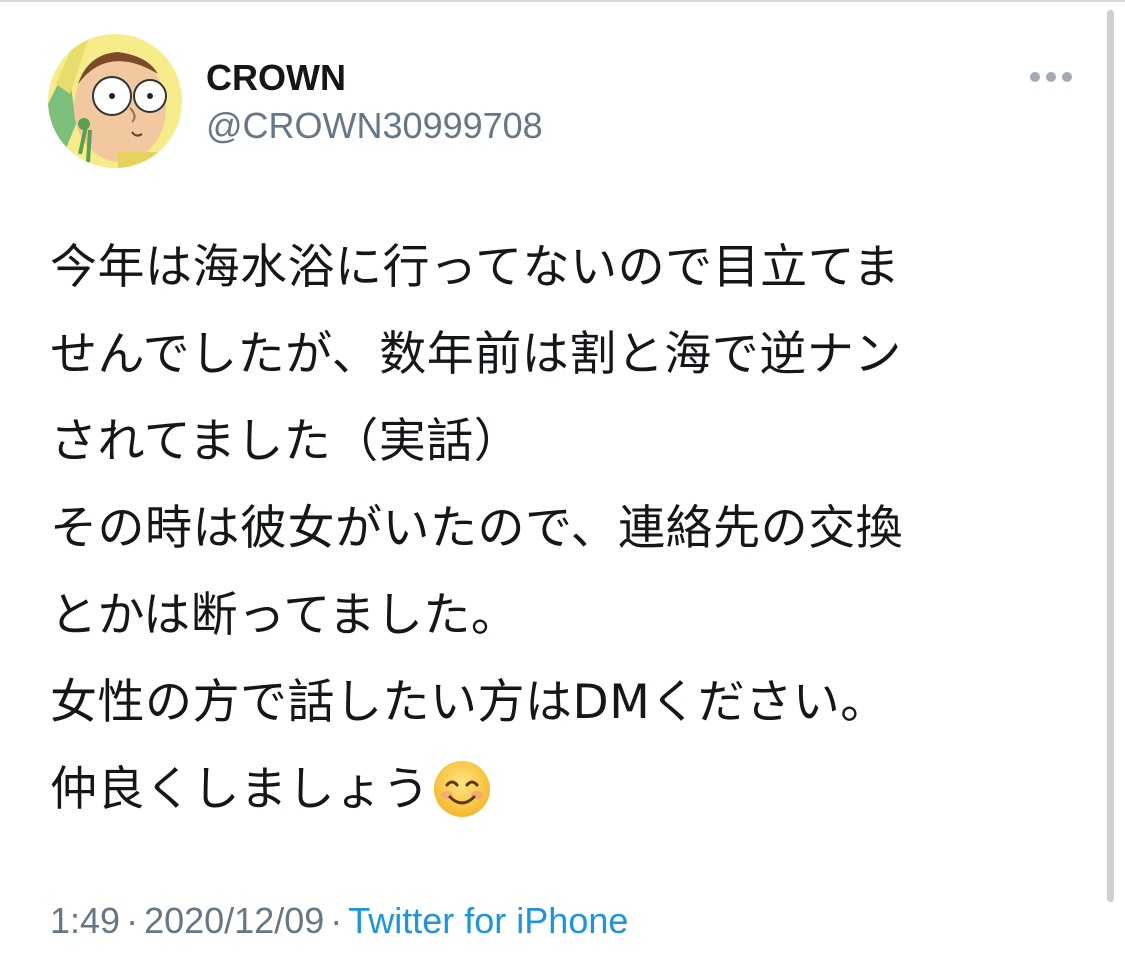 Image resolution: width=1125 pixels, height=972 pixels. I want to click on tweet-line: せんでしたが、数年前は割と海で逆ナン, so click(476, 354).